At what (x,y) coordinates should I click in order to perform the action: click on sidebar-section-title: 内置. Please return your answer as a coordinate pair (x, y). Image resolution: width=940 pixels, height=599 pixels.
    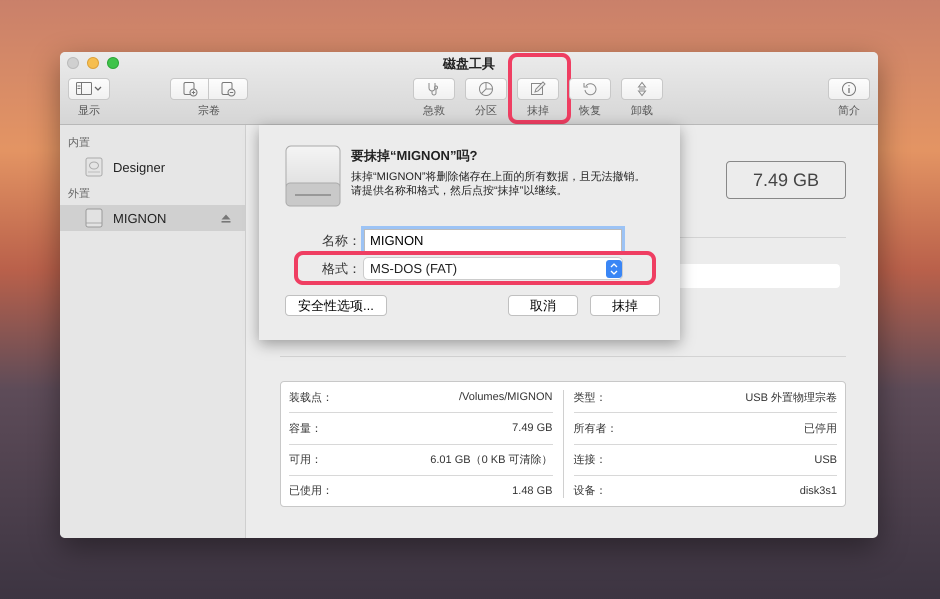
    Looking at the image, I should click on (78, 143).